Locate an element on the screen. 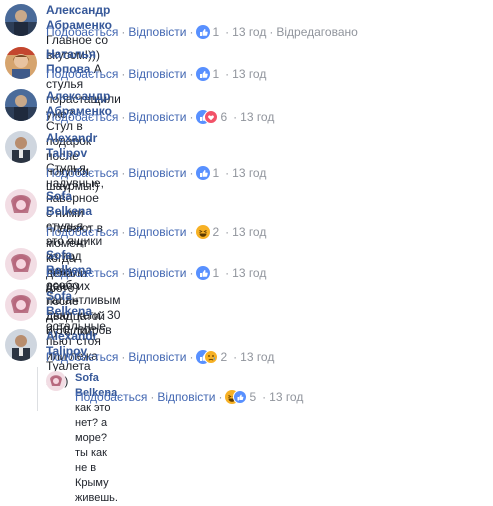 The image size is (493, 506). haha-like-reaction-icon is located at coordinates (236, 398).